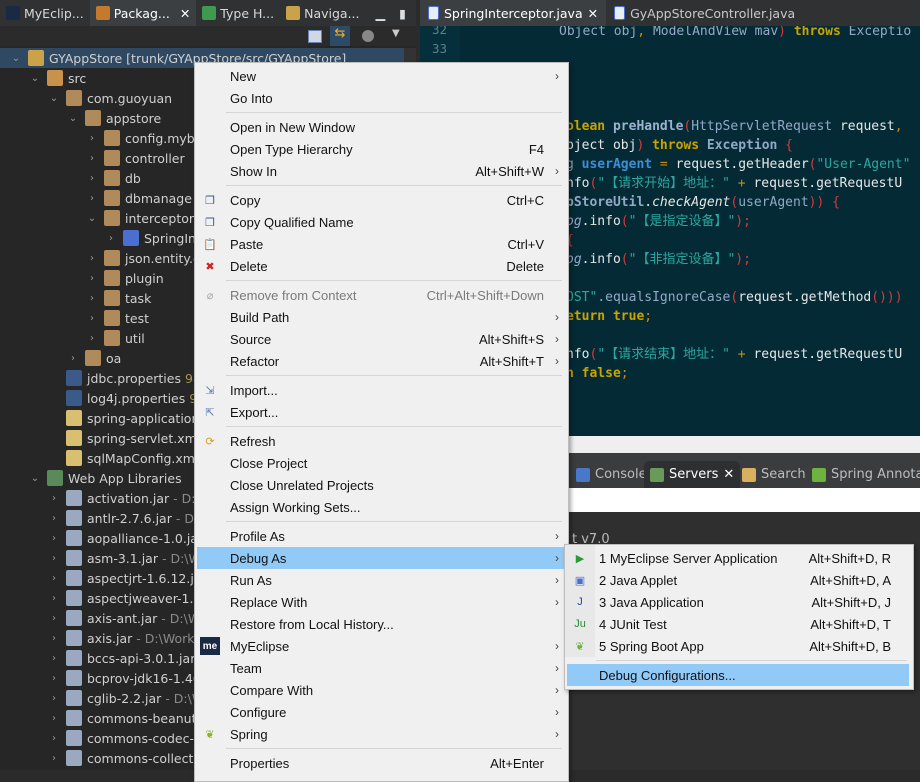  Describe the element at coordinates (692, 474) in the screenshot. I see `bottom-tab-servers: Servers ✕` at that location.